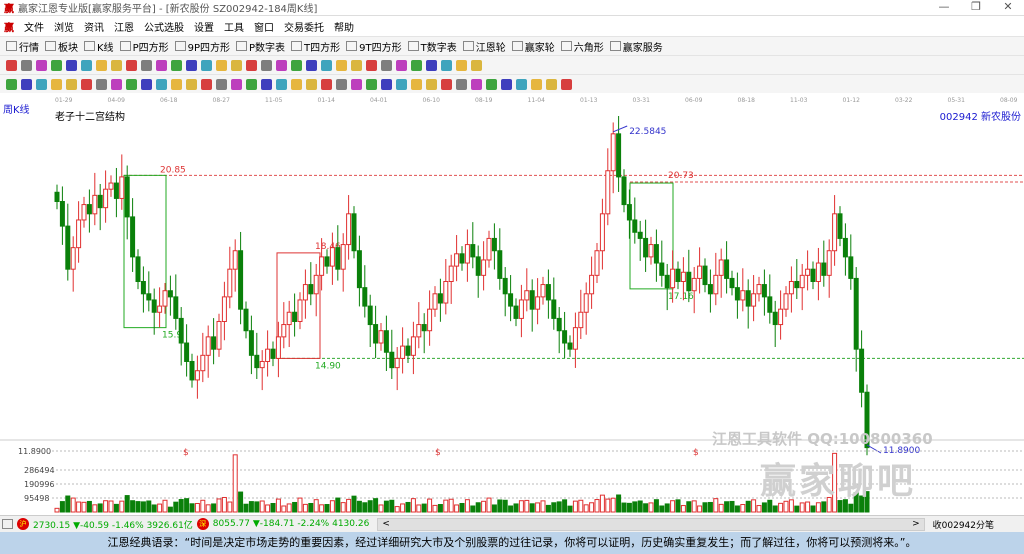 The image size is (1024, 554). Describe the element at coordinates (234, 26) in the screenshot. I see `menu-tools: 工具` at that location.